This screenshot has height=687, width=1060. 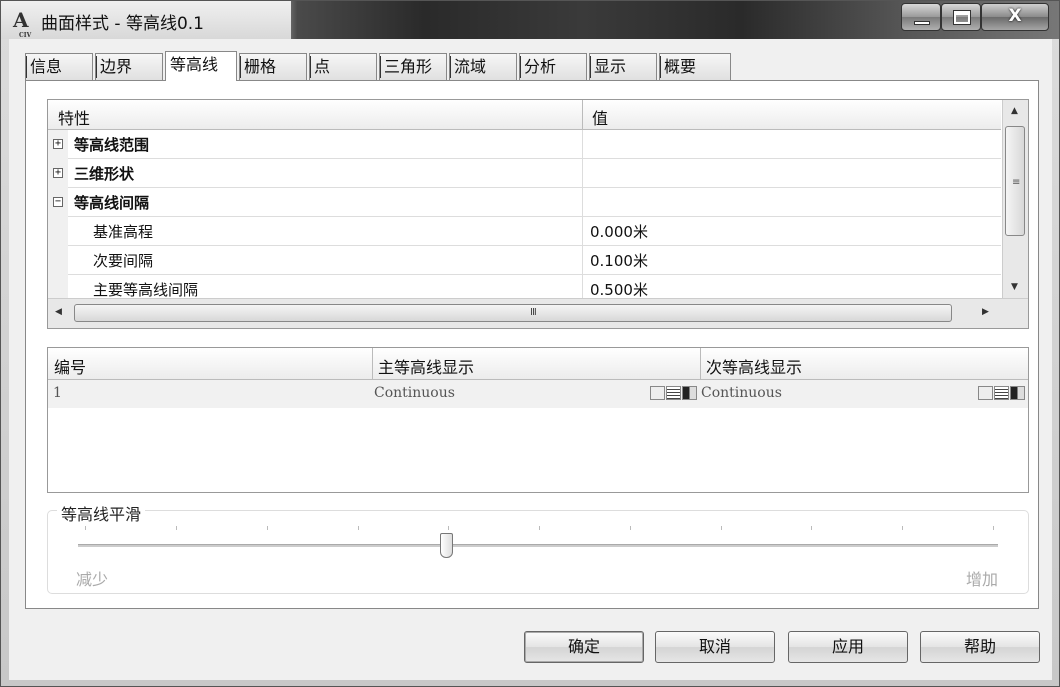 I want to click on cancel-button: 取消, so click(x=715, y=647).